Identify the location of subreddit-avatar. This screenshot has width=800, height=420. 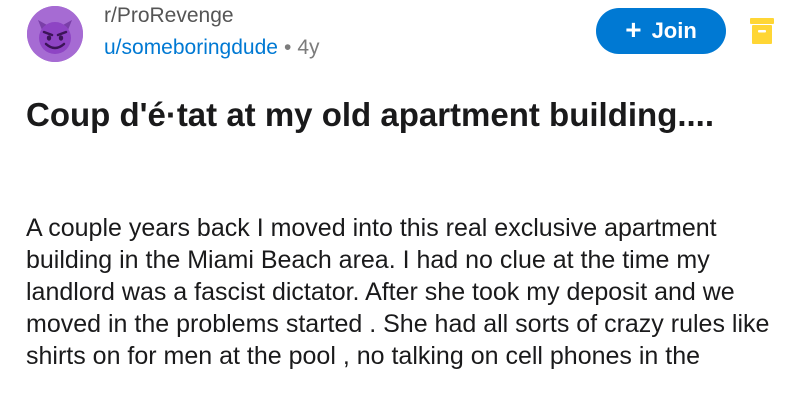
(55, 34).